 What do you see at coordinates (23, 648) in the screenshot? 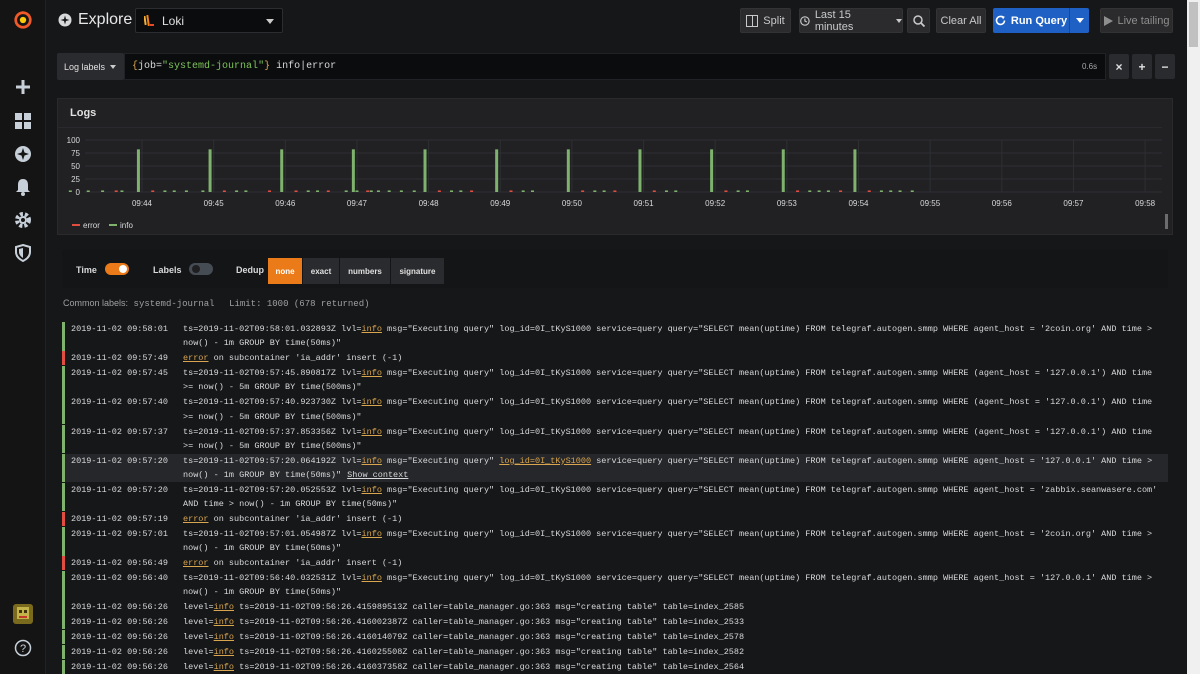
I see `help-icon: ?` at bounding box center [23, 648].